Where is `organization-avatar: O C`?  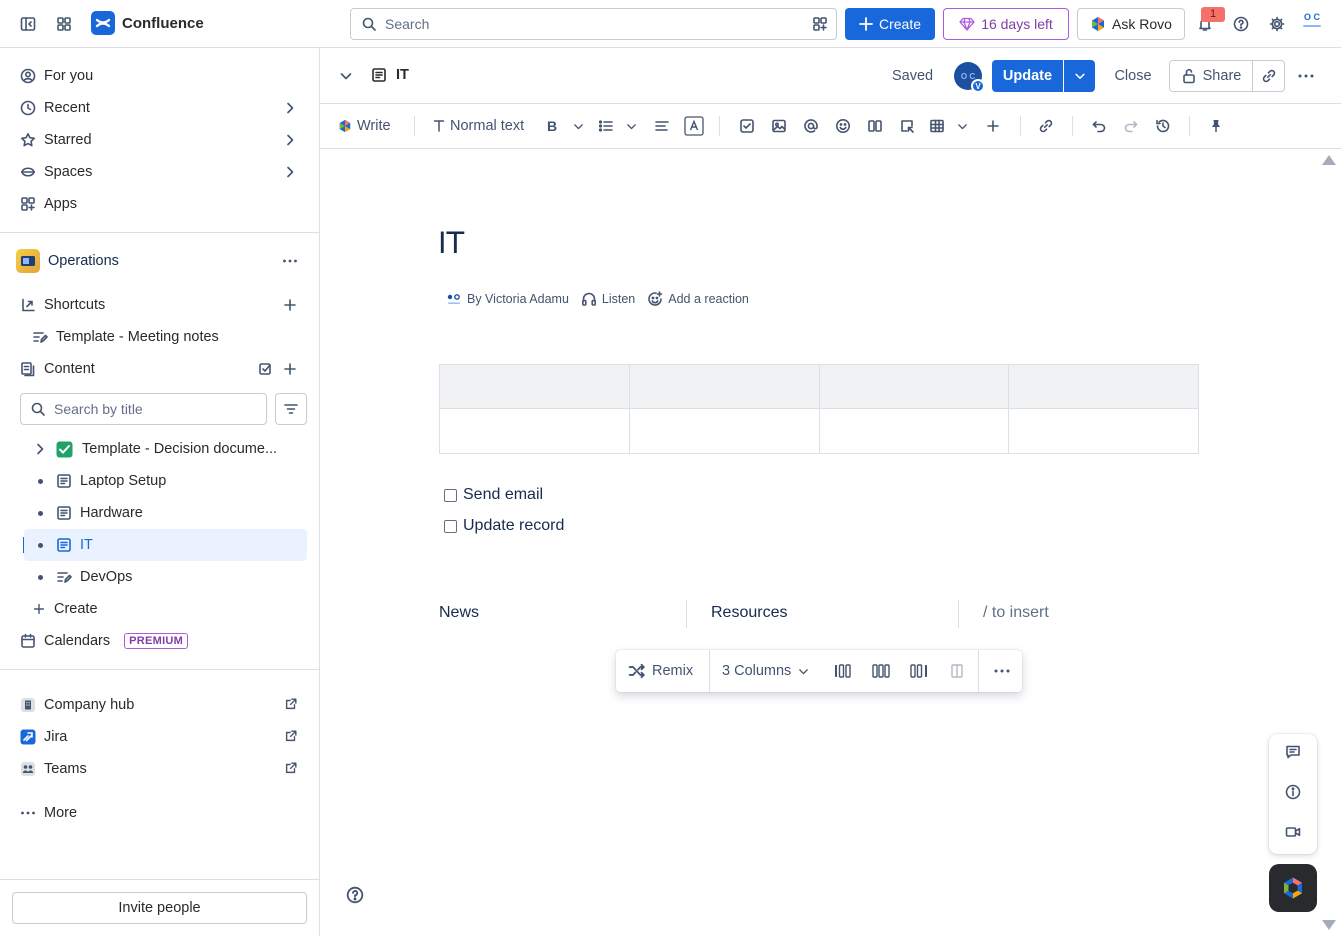 organization-avatar: O C is located at coordinates (1312, 24).